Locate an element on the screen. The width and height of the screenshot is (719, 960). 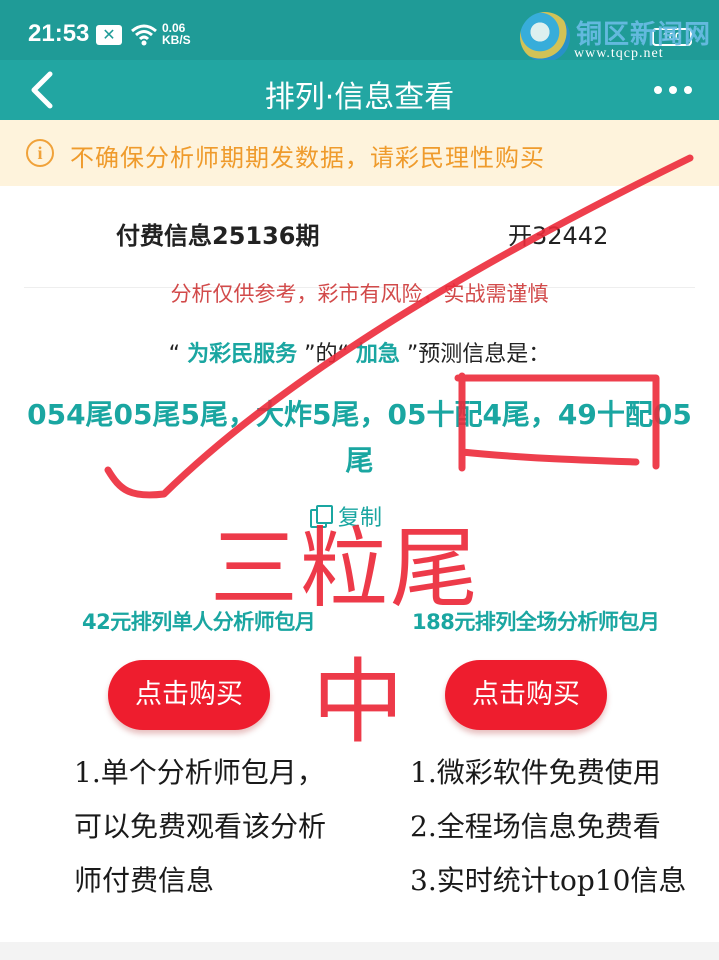
annotation-mid-text: 中 is located at coordinates (358, 702).